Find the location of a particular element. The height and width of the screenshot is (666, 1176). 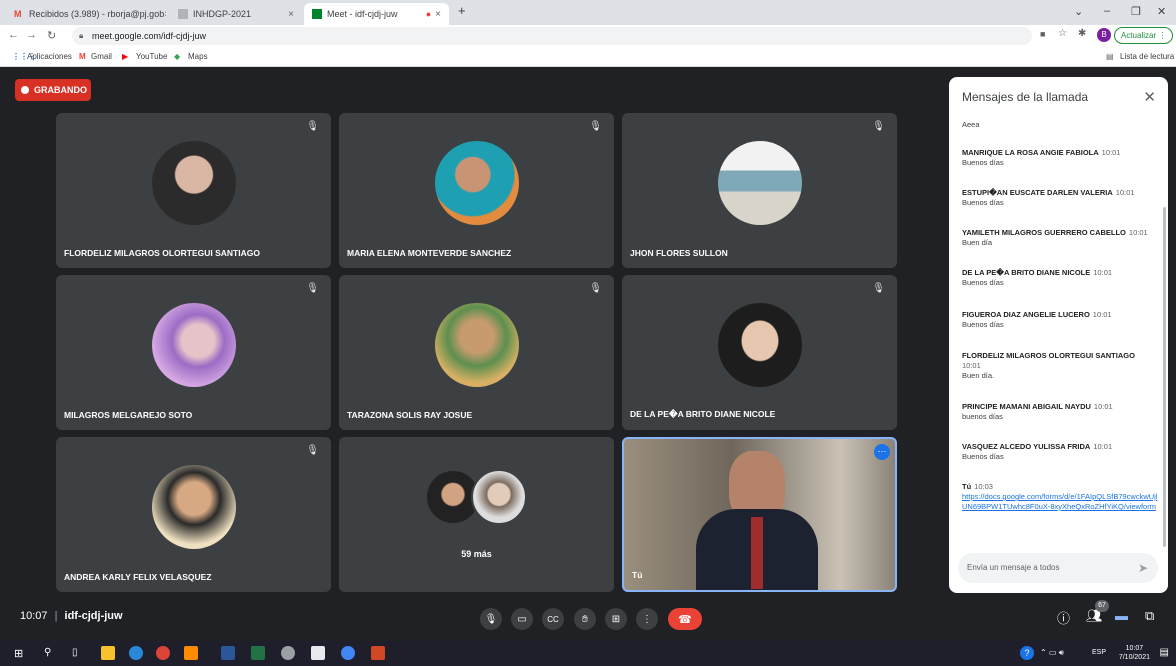

participants-count-badge: 67 is located at coordinates (1102, 606).